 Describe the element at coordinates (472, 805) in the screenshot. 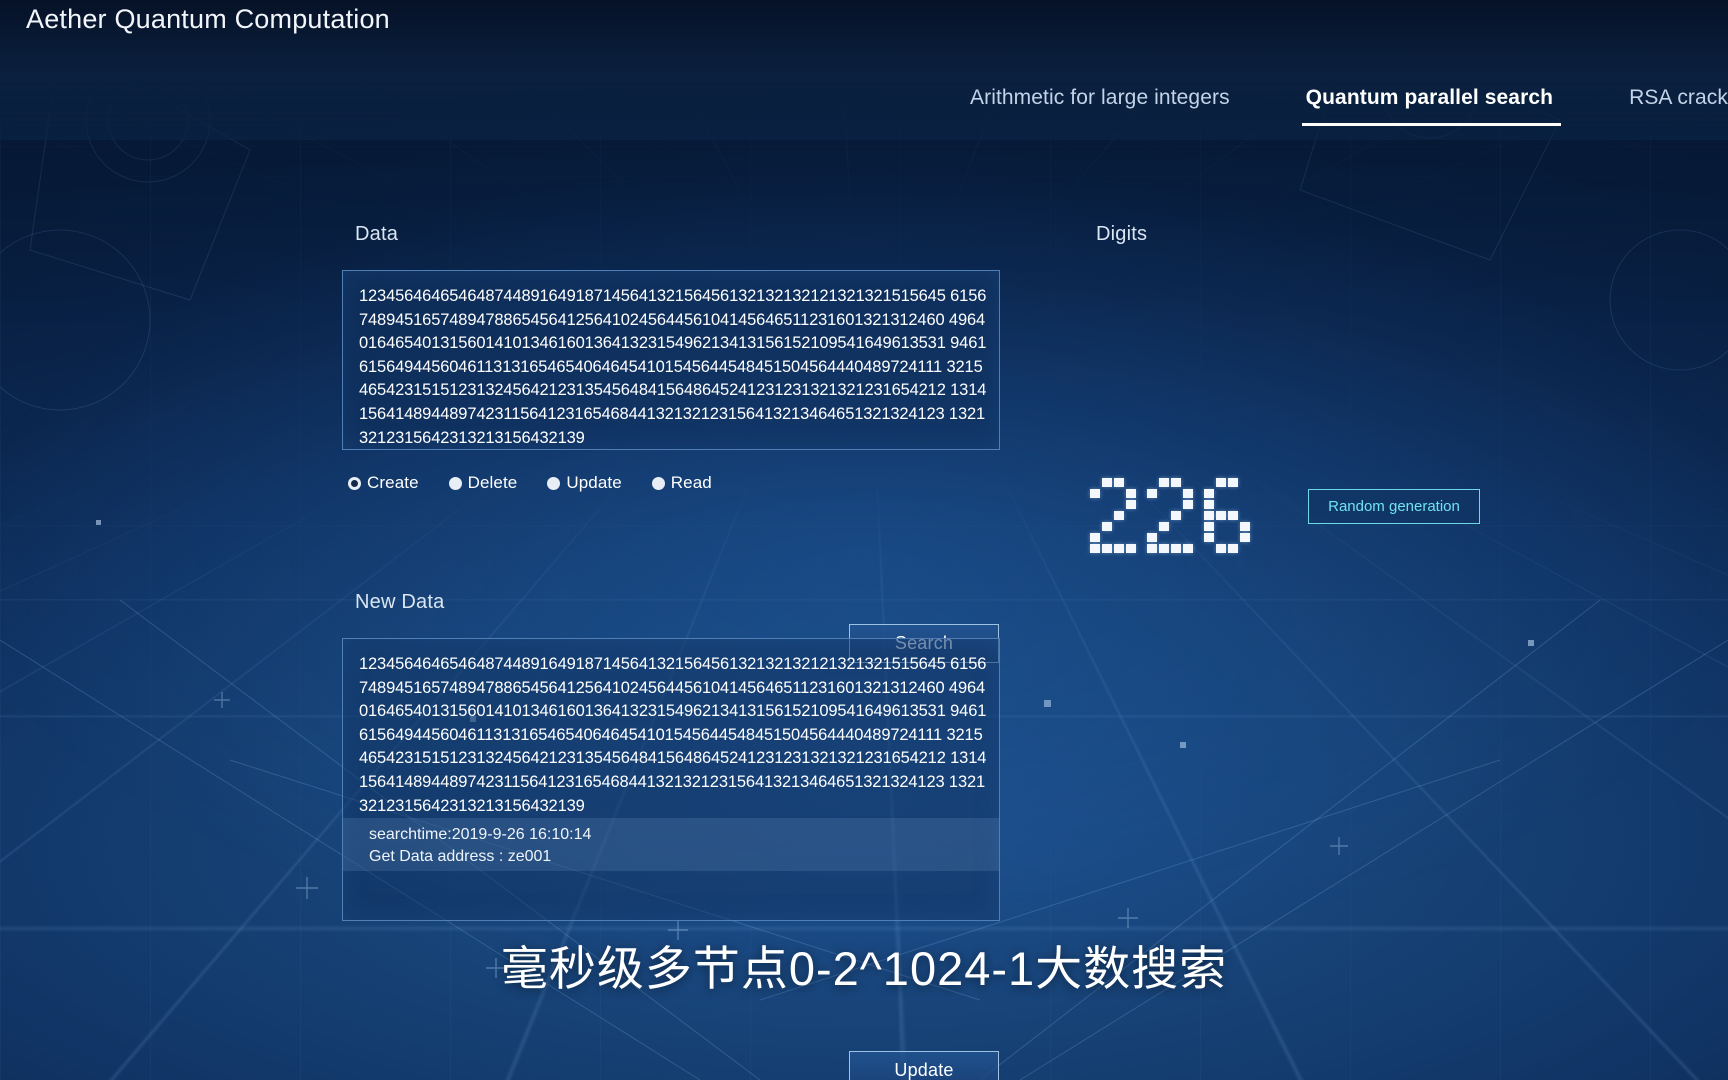

I see `new-data-line: 3212315642313213156432139` at that location.